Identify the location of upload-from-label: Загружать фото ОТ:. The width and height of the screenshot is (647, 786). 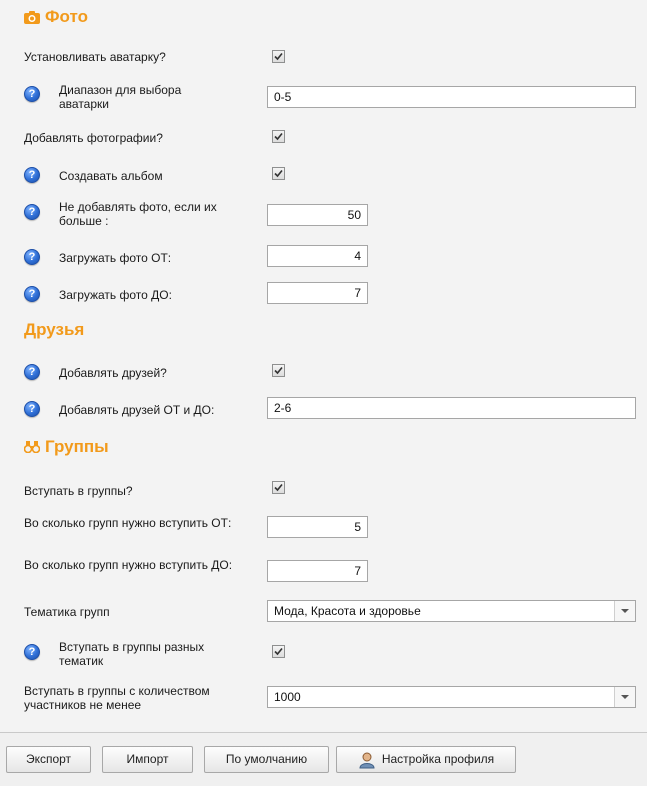
(115, 258).